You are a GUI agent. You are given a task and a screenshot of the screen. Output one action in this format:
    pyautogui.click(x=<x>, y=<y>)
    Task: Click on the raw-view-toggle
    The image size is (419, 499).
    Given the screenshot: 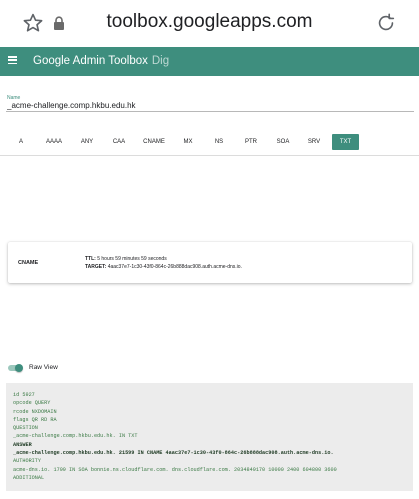 What is the action you would take?
    pyautogui.click(x=15, y=368)
    